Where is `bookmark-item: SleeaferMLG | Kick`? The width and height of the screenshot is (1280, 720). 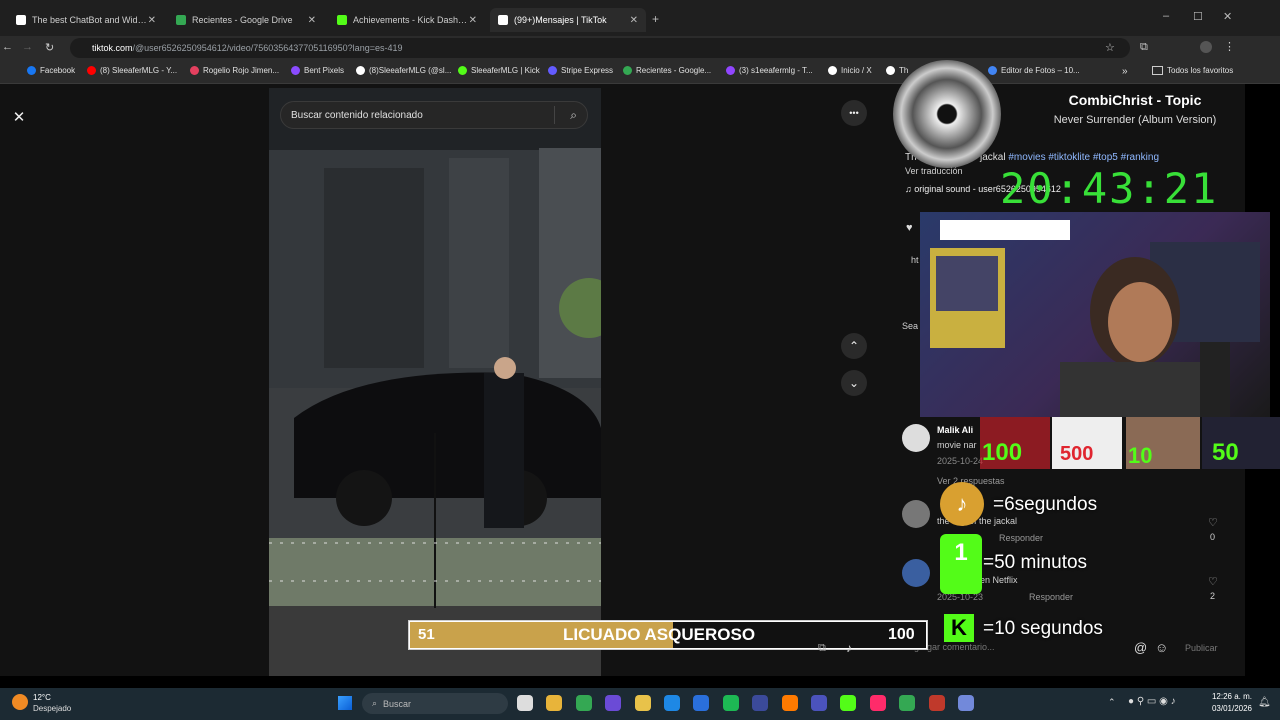
bookmark-item: SleeaferMLG | Kick is located at coordinates (499, 70).